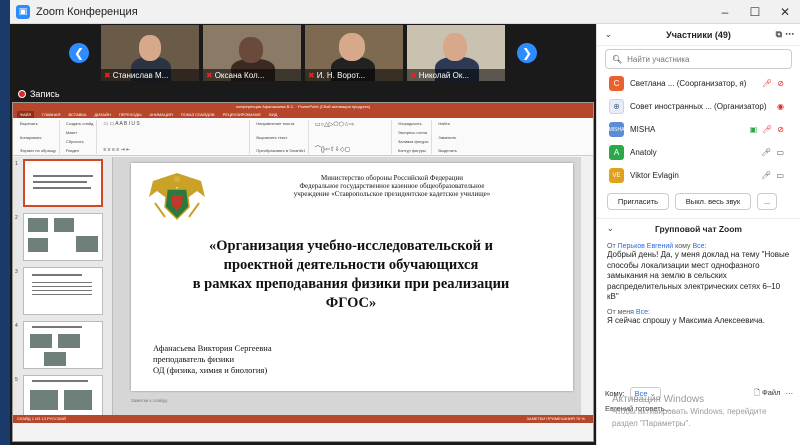 The image size is (800, 445). Describe the element at coordinates (447, 150) in the screenshot. I see `ribbon-select: Выделить` at that location.